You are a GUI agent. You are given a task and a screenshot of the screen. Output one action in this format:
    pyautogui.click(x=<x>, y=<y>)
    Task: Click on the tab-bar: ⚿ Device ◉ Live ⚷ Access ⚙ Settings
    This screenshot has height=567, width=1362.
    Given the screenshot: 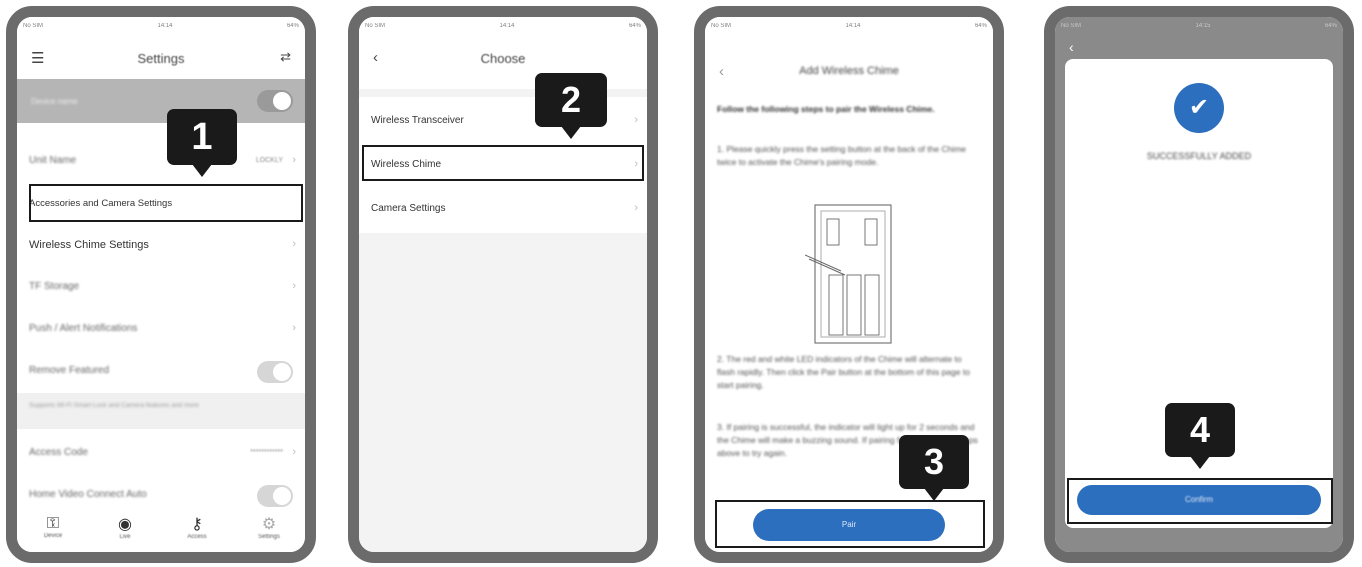 What is the action you would take?
    pyautogui.click(x=161, y=527)
    